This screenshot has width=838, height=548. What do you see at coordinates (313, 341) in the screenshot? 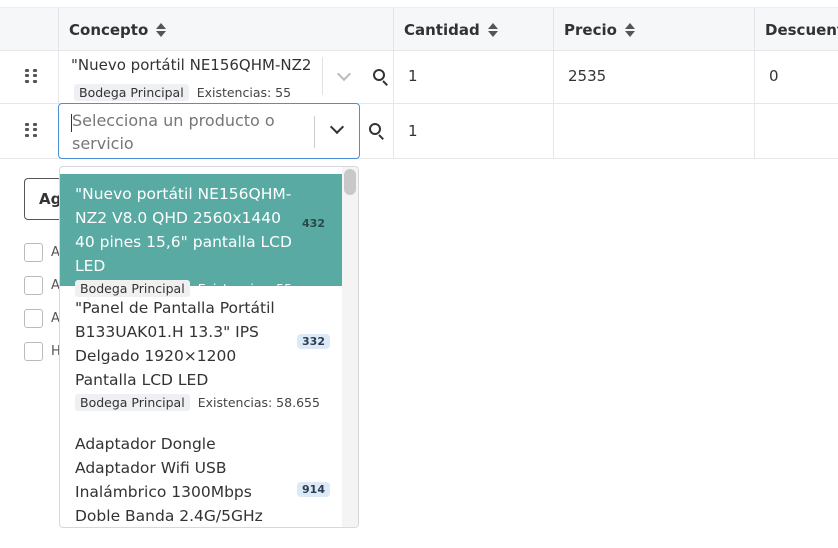
I see `count-badge: 332` at bounding box center [313, 341].